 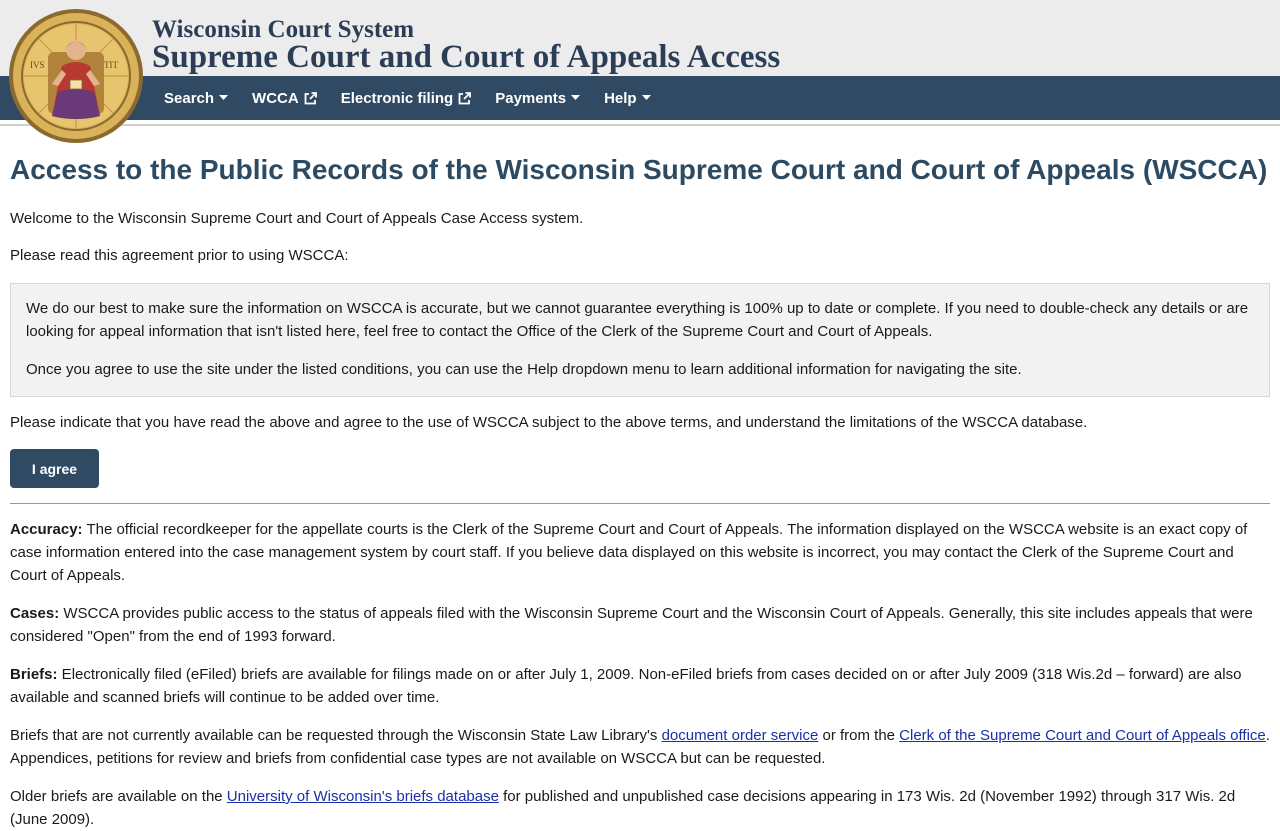 What do you see at coordinates (740, 735) in the screenshot?
I see `document-order-service-link: document order service` at bounding box center [740, 735].